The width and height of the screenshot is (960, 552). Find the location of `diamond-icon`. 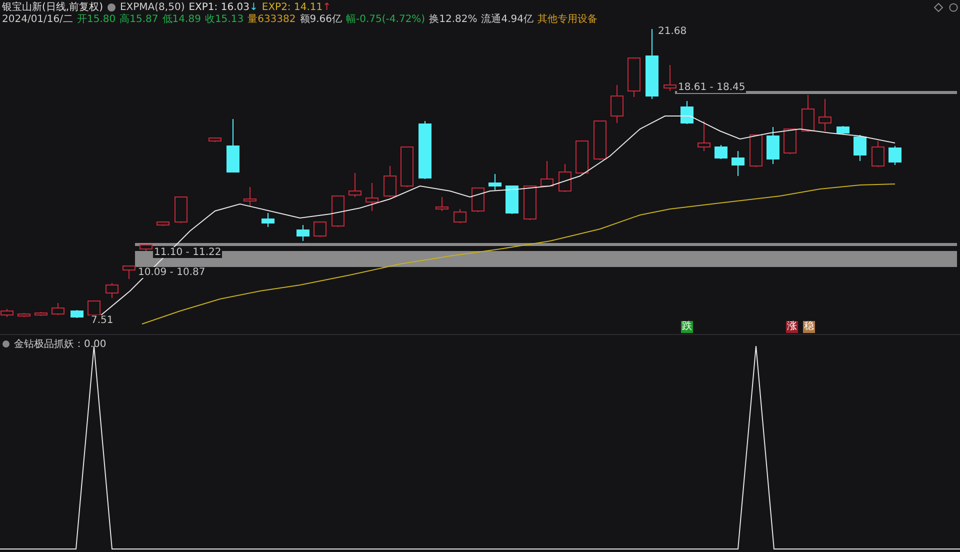

diamond-icon is located at coordinates (938, 7).